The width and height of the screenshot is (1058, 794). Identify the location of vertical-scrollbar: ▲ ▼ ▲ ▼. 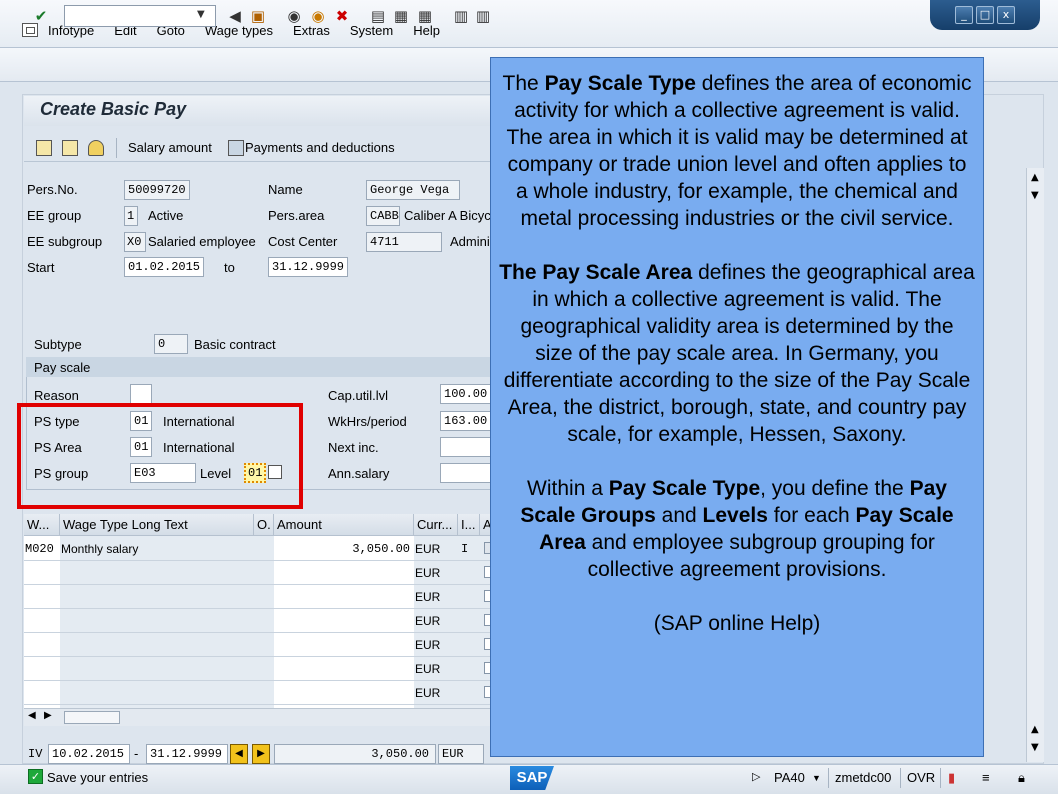
(1035, 465).